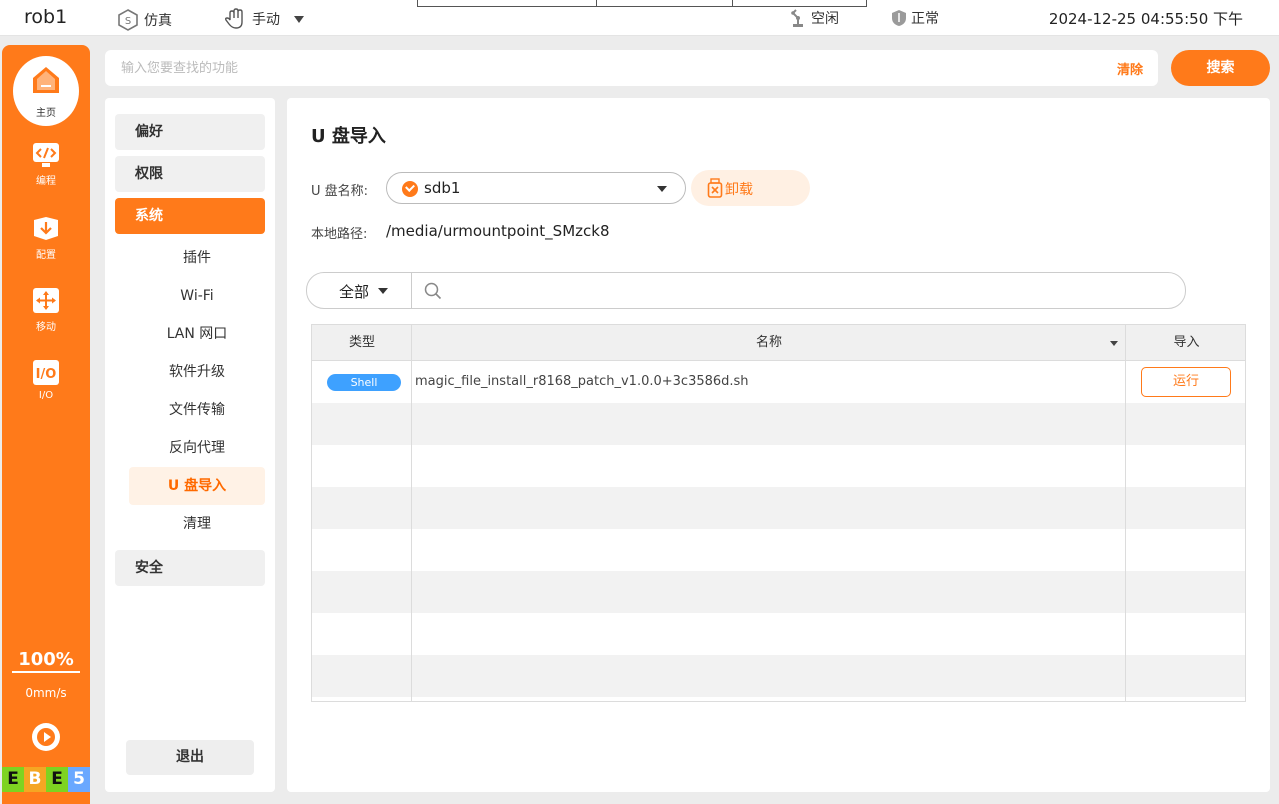 The width and height of the screenshot is (1279, 804). Describe the element at coordinates (197, 258) in the screenshot. I see `submenu-plugins: 插件` at that location.